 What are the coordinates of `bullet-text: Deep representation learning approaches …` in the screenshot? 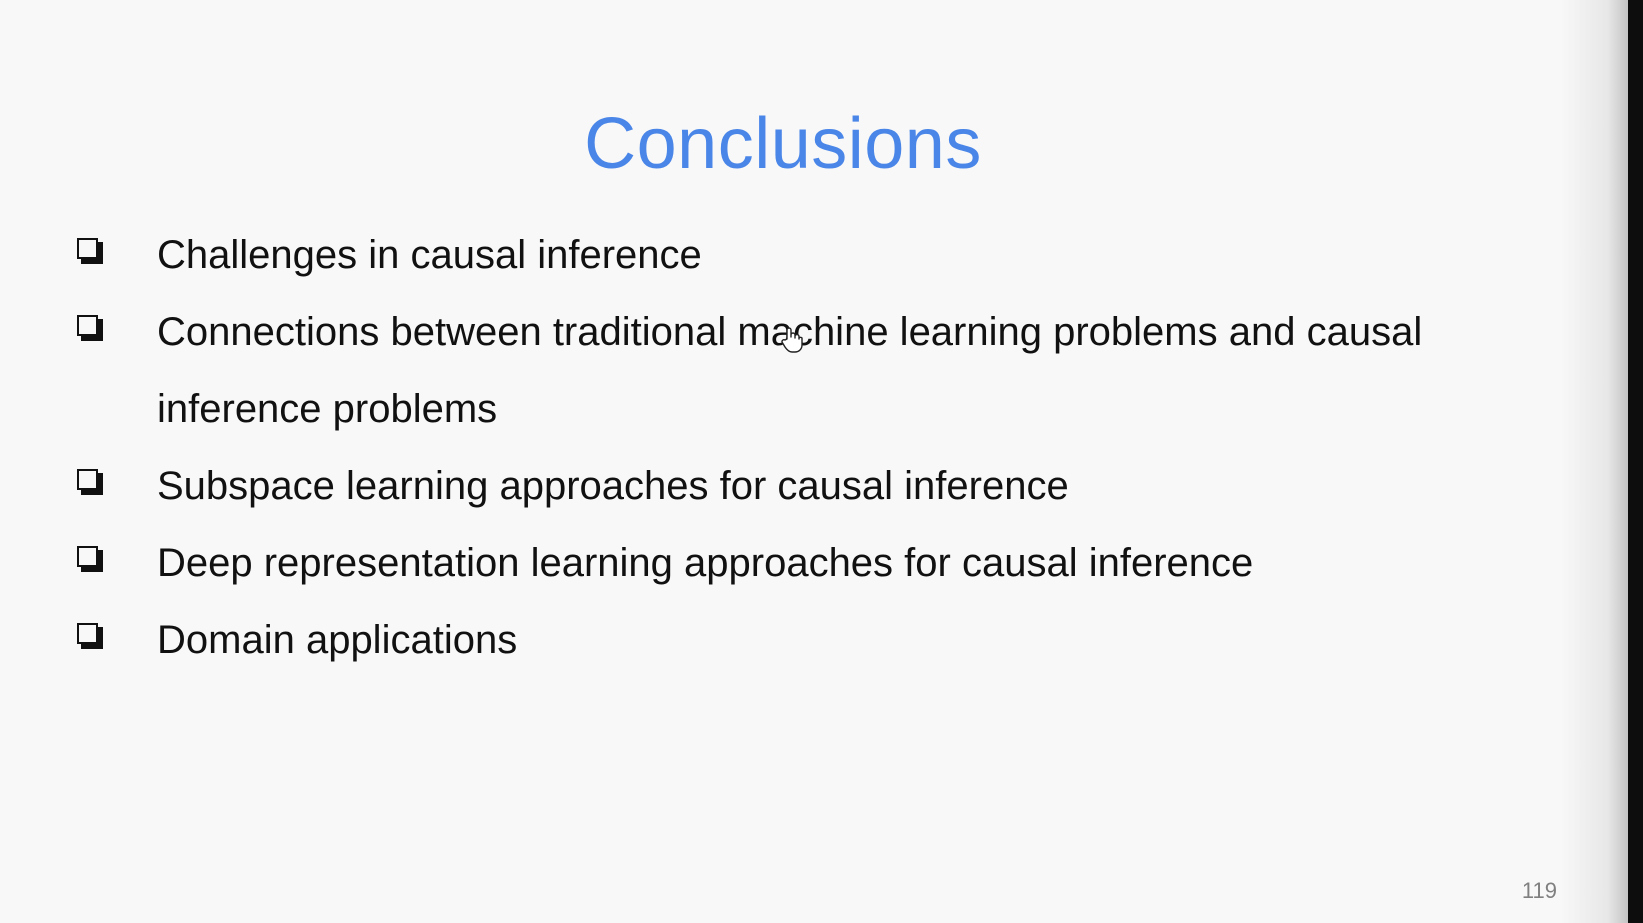 It's located at (705, 563).